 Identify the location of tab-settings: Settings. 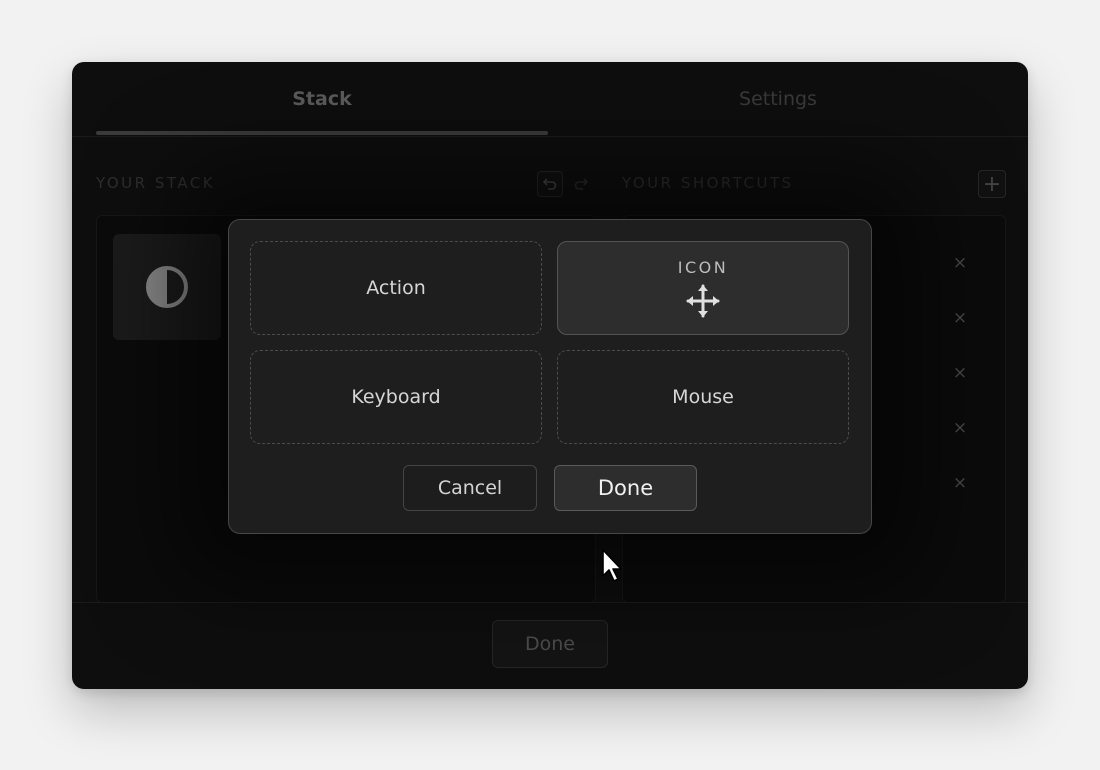
(778, 99).